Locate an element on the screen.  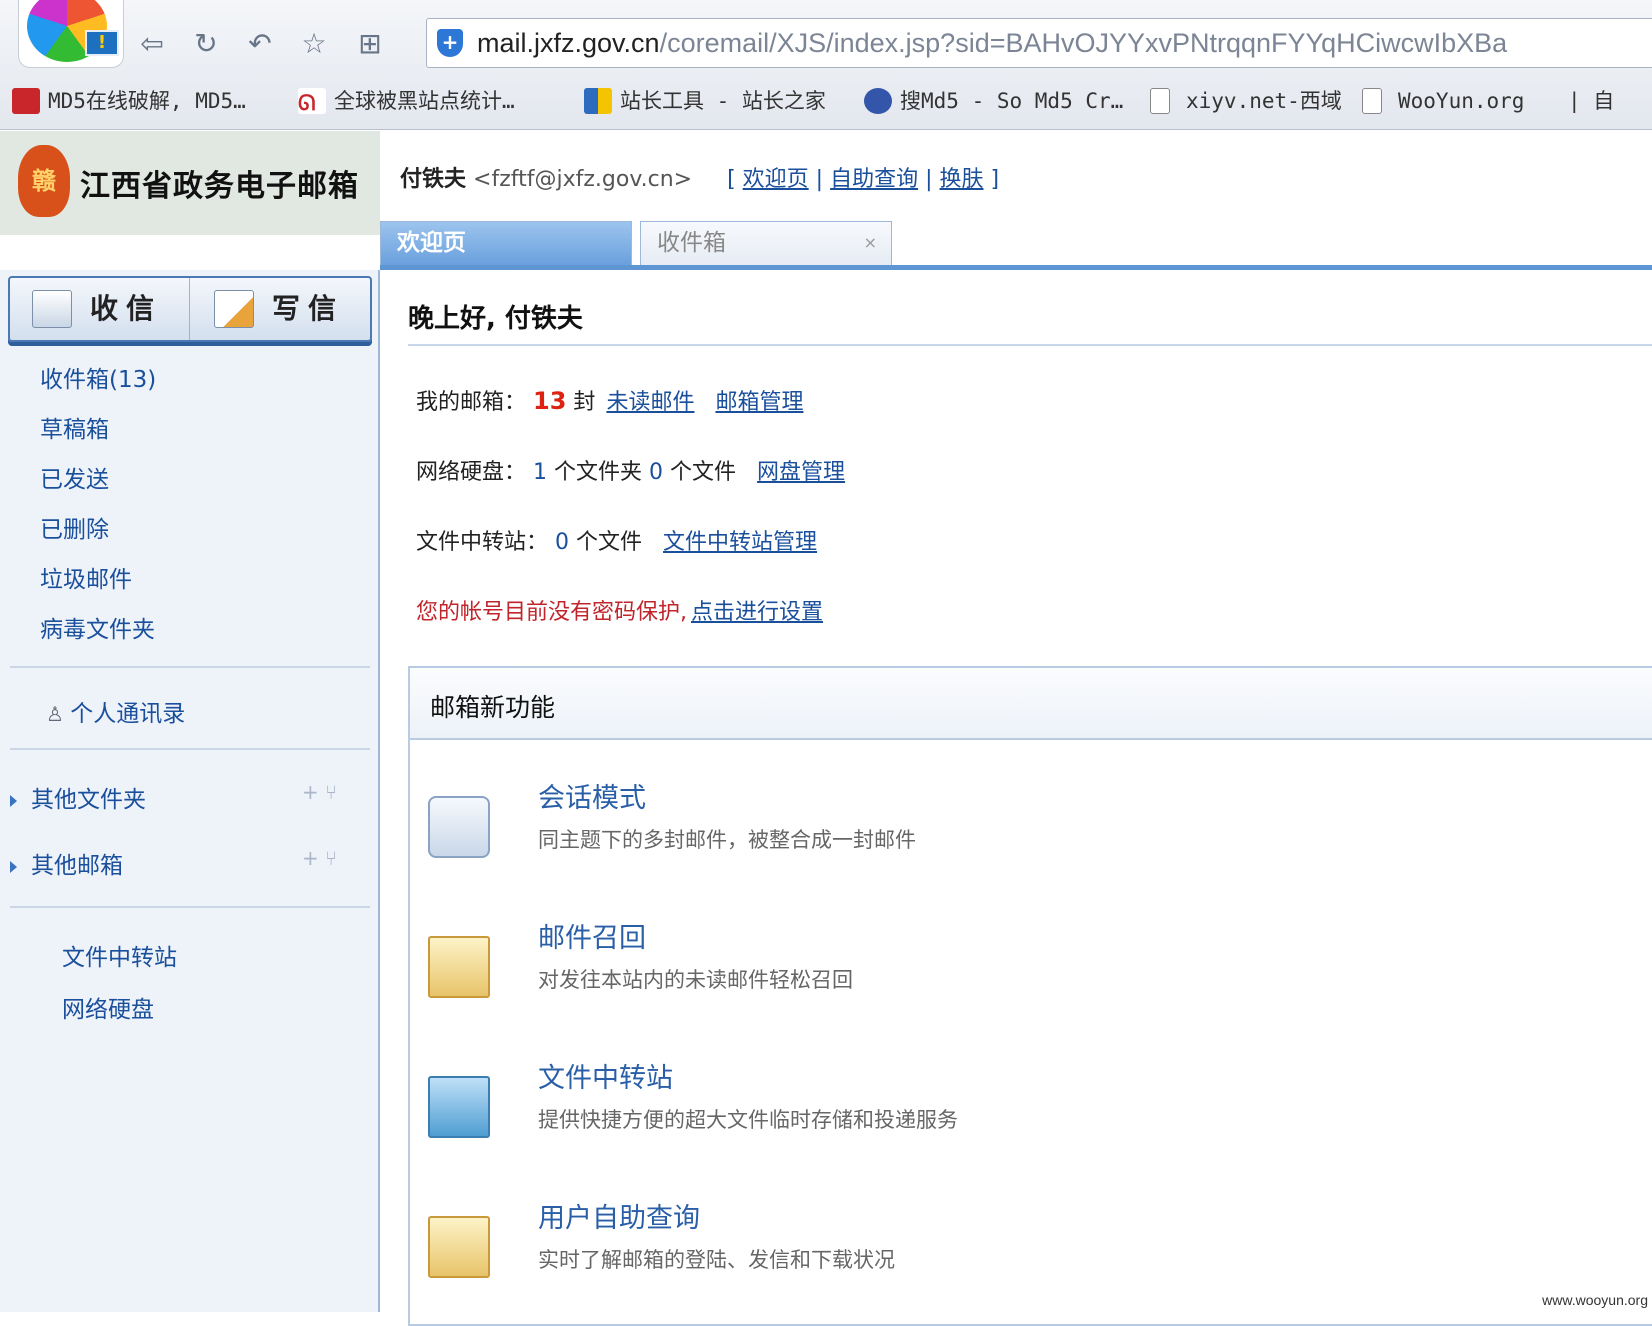
tab-inbox: 收件箱× is located at coordinates (766, 243).